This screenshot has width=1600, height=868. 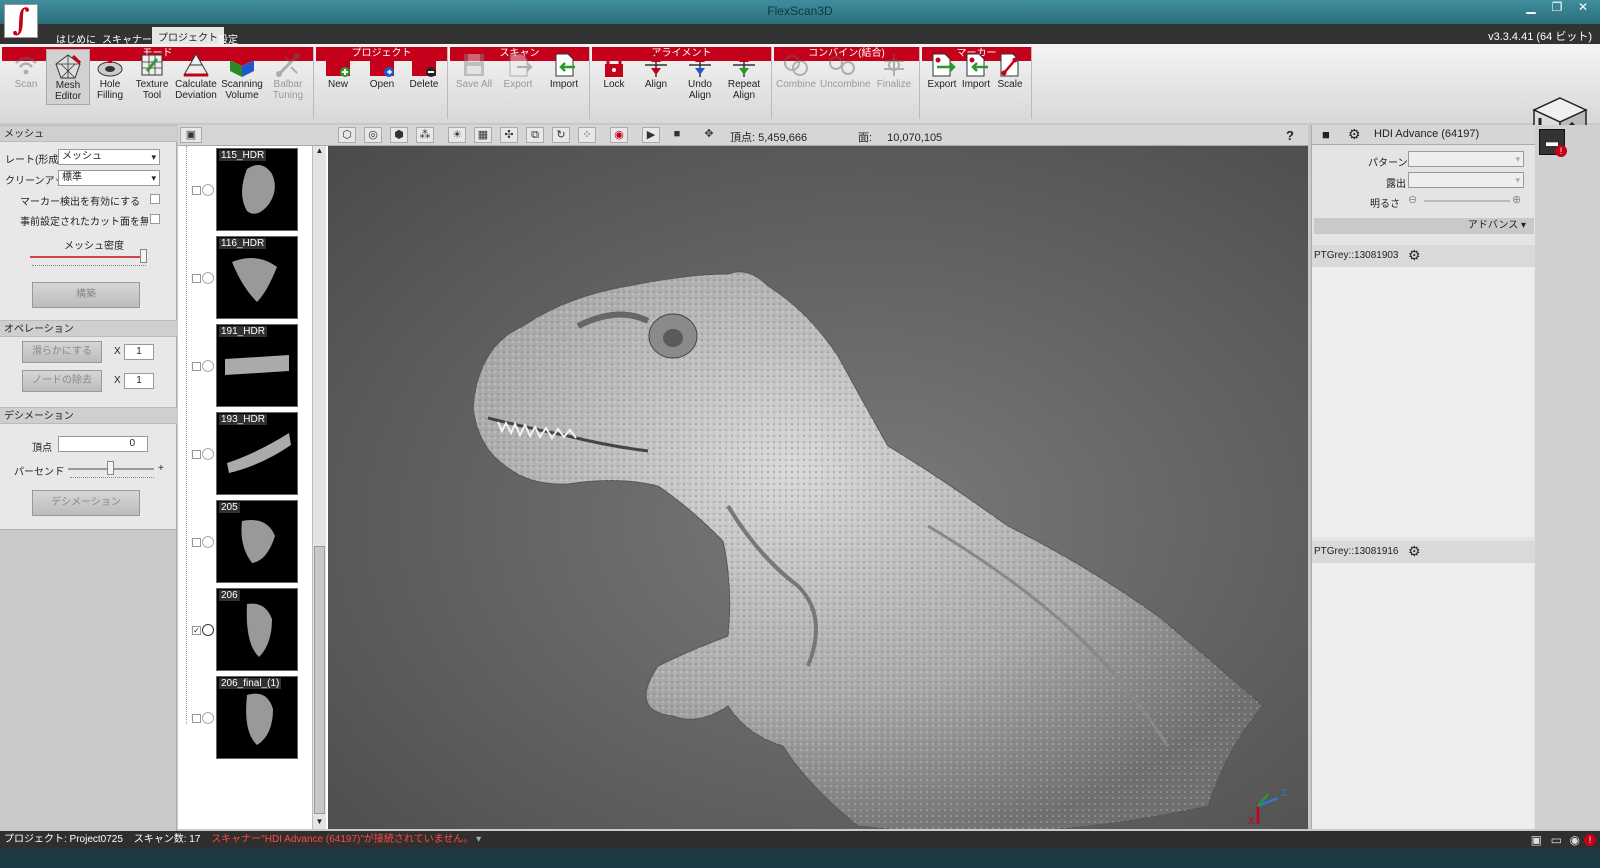 What do you see at coordinates (700, 77) in the screenshot?
I see `undo-align-button: Undo Align` at bounding box center [700, 77].